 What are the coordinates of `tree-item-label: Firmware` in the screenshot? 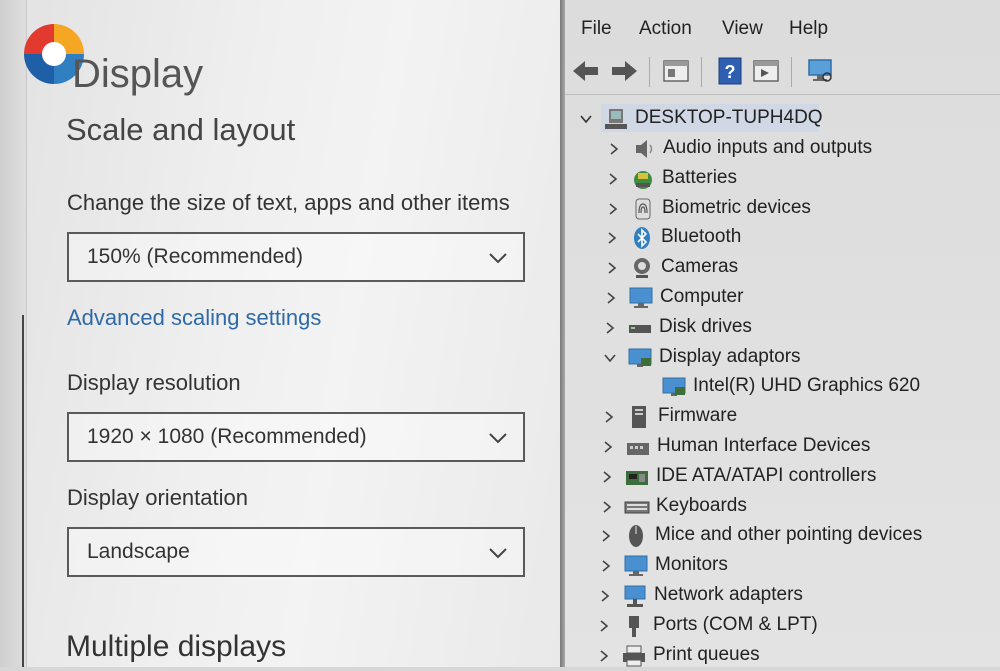 It's located at (698, 415).